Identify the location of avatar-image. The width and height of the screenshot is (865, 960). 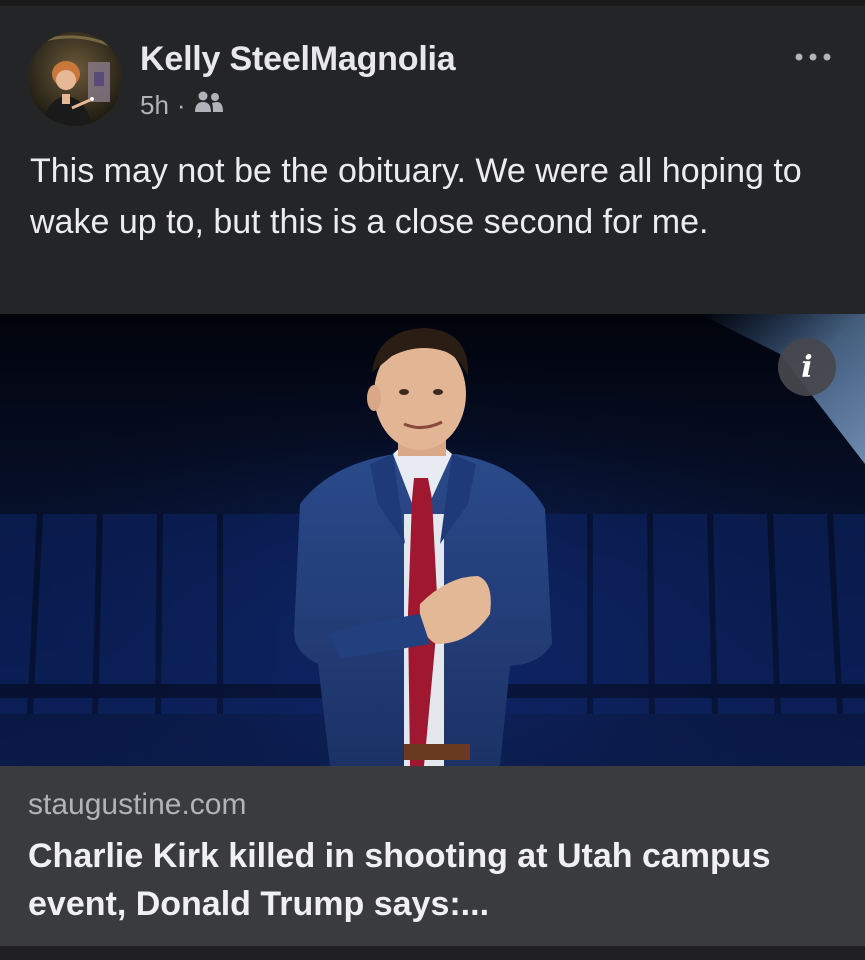
(75, 79).